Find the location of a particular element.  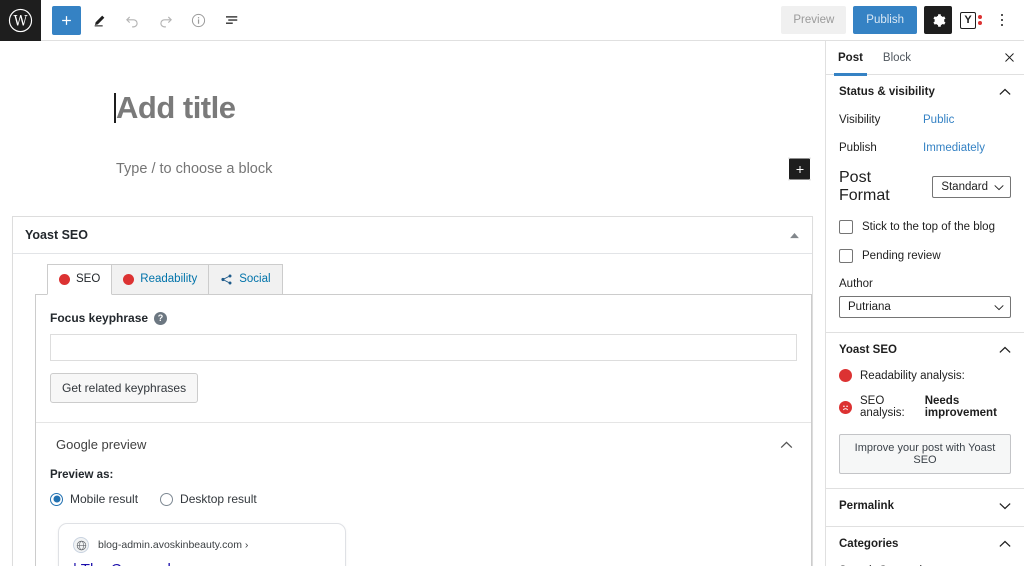

row-seo-analysis: SEO analysis: Needs improvement is located at coordinates (925, 407).